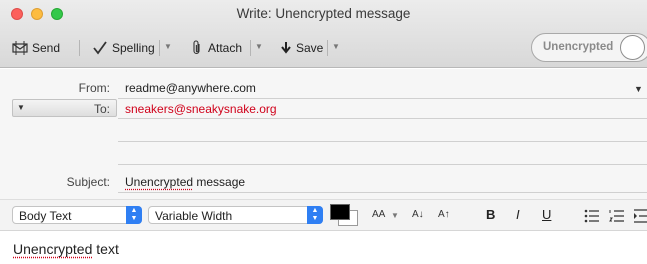 This screenshot has width=647, height=264. I want to click on increase-font-size-label: A, so click(441, 214).